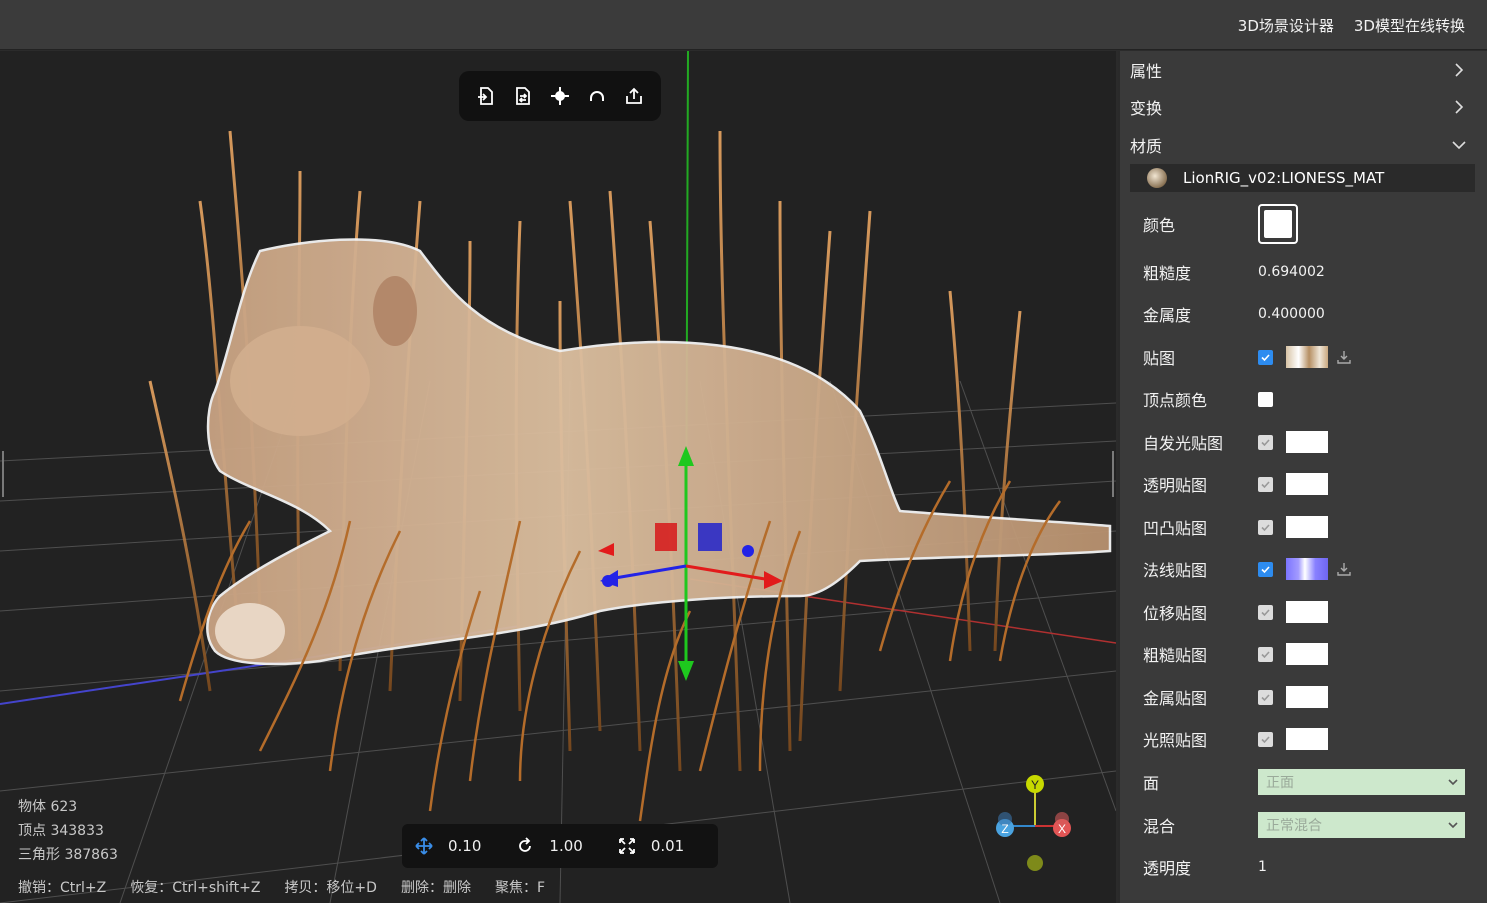  I want to click on material-selector: LionRIG_v02:LIONESS_MAT, so click(1302, 178).